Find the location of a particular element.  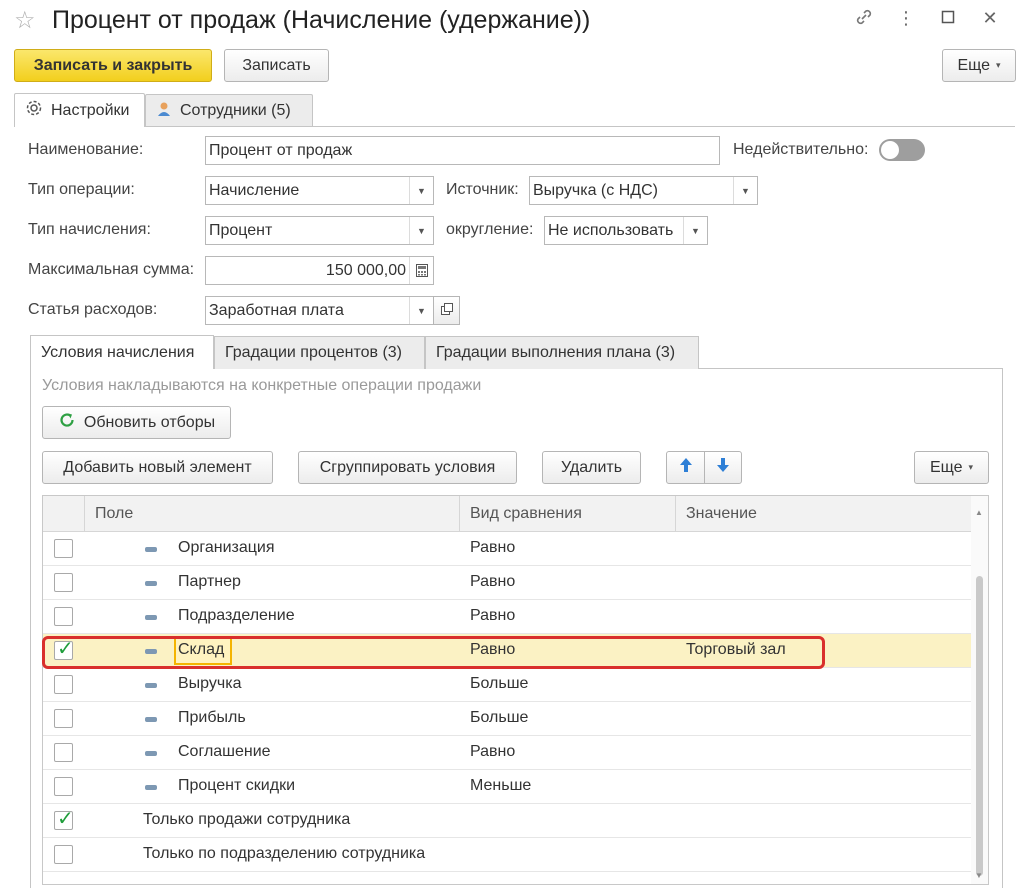

header-check-column is located at coordinates (64, 514).